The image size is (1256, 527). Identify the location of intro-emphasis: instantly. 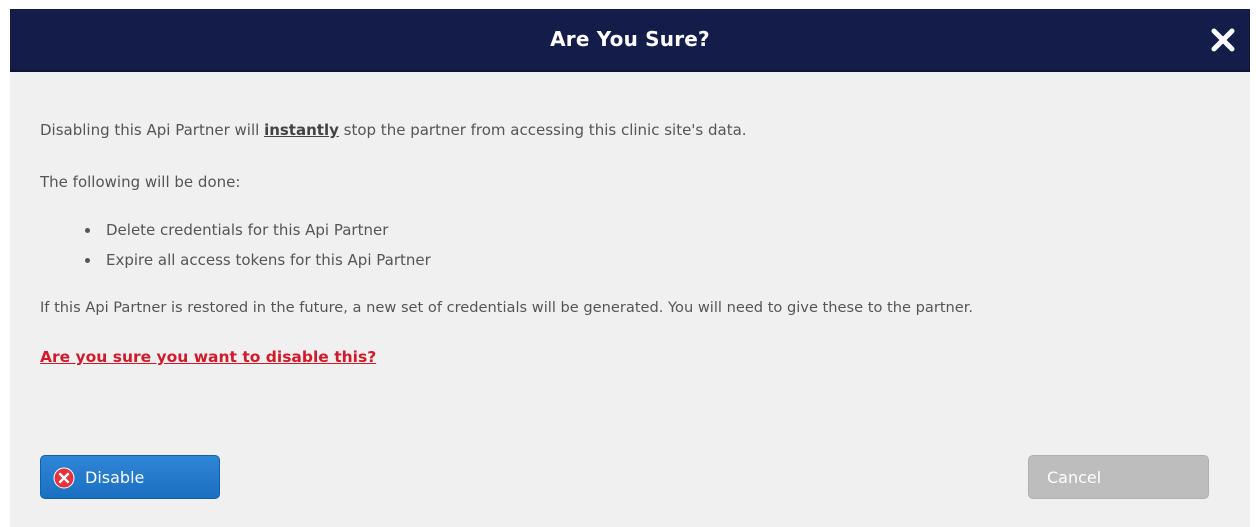
(301, 130).